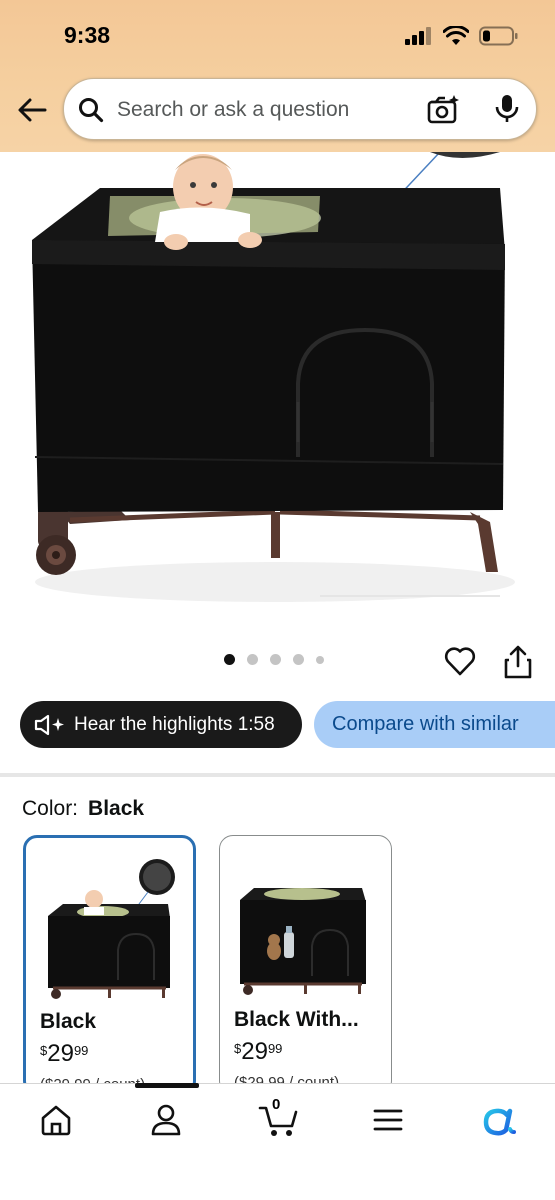 The image size is (555, 1200). I want to click on hear-highlights-button: Hear the highlights 1:58, so click(161, 724).